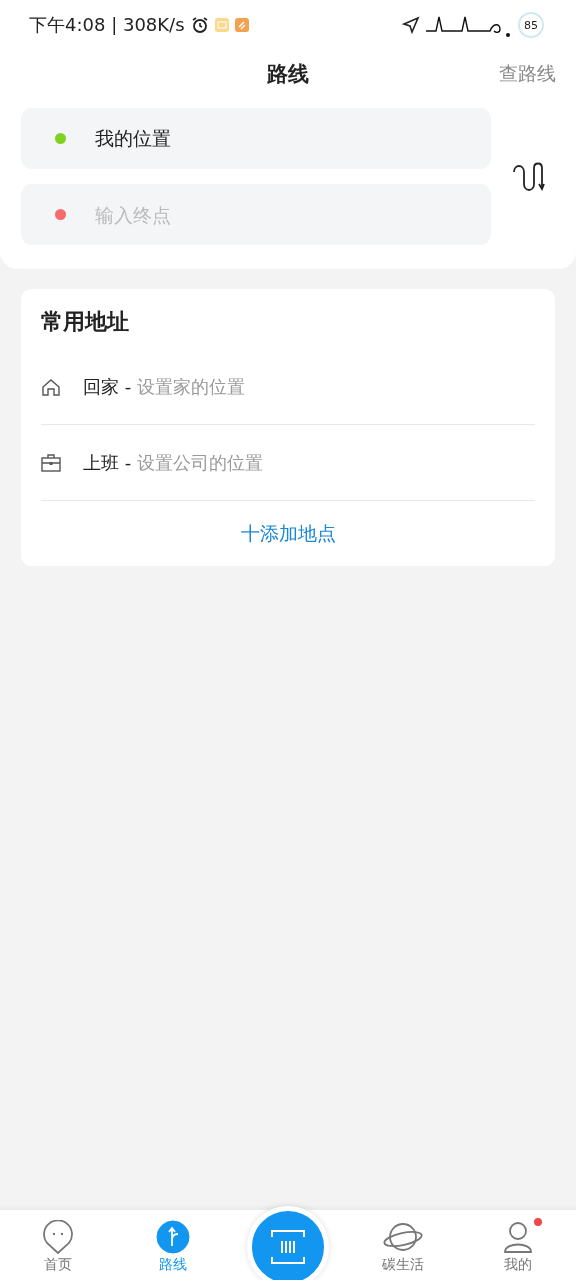 The image size is (576, 1280). Describe the element at coordinates (288, 74) in the screenshot. I see `page-title: 路线` at that location.